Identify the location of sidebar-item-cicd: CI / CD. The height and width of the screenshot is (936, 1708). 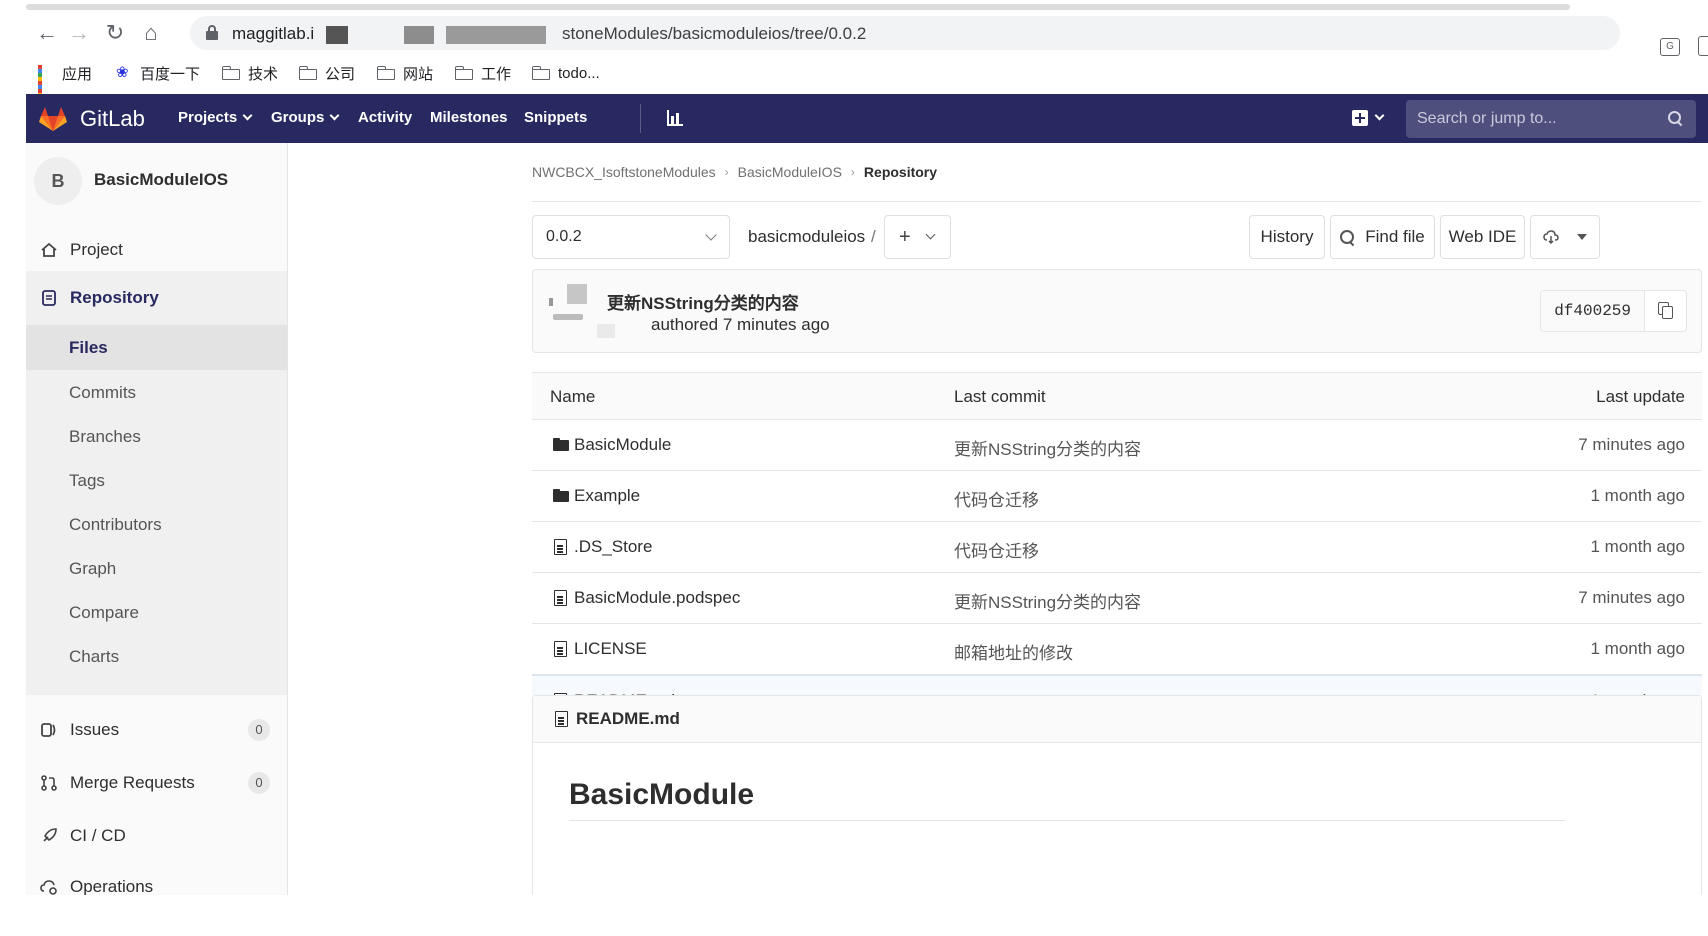
(156, 836).